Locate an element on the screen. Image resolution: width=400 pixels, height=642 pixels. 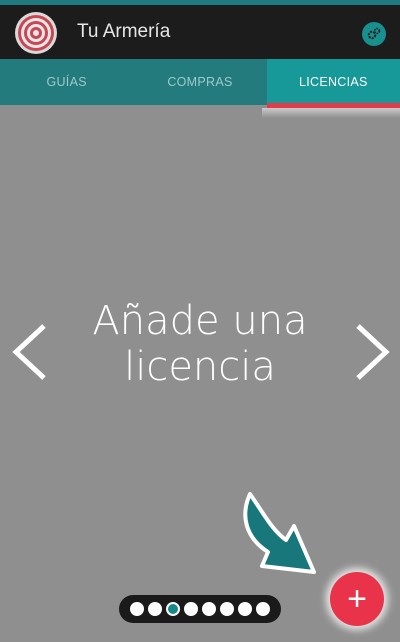
settings-button is located at coordinates (374, 34).